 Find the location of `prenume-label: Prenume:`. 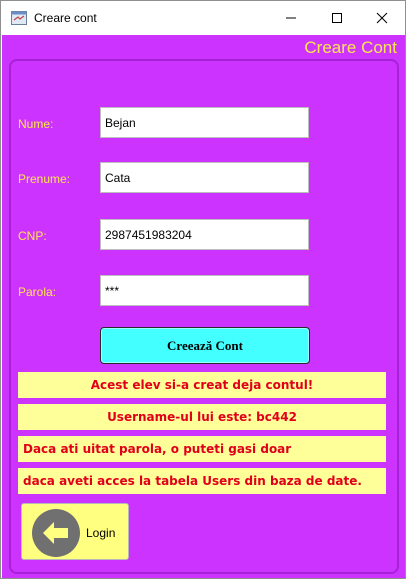

prenume-label: Prenume: is located at coordinates (44, 179).